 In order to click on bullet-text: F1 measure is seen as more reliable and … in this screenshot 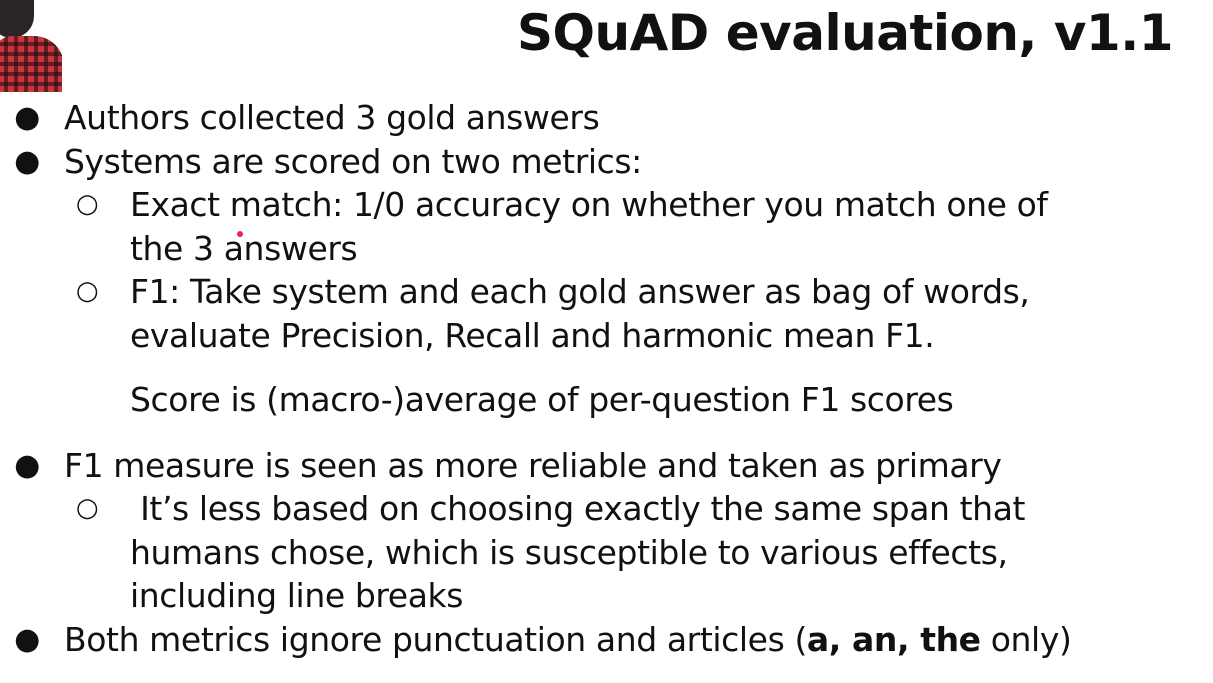, I will do `click(533, 465)`.